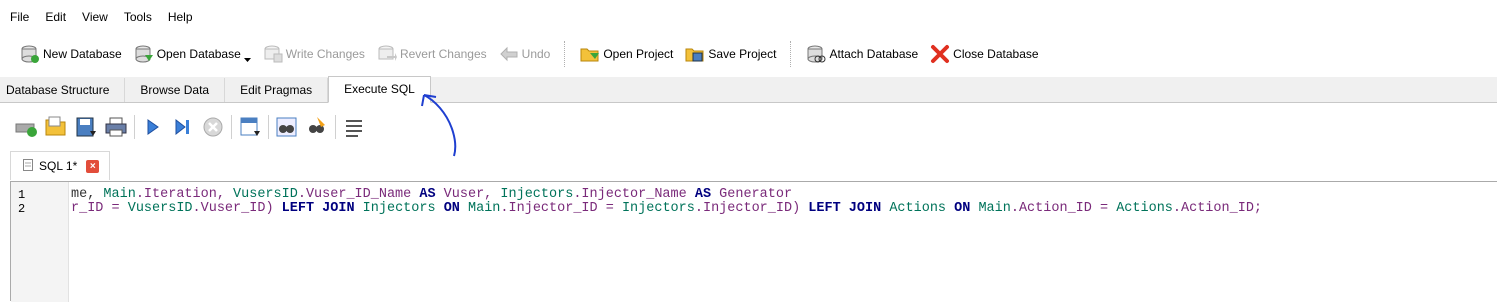 The height and width of the screenshot is (302, 1497). What do you see at coordinates (439, 125) in the screenshot?
I see `annotation-arrow-icon` at bounding box center [439, 125].